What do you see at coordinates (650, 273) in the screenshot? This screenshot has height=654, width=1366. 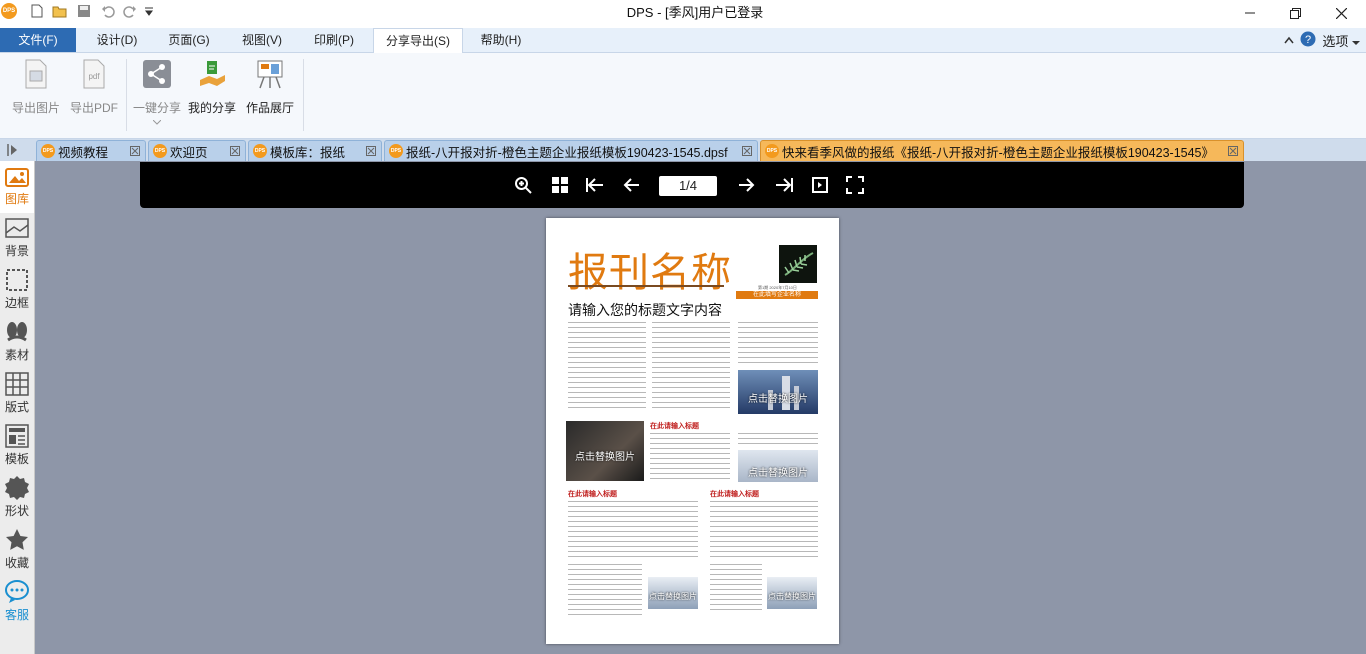 I see `masthead-title: 报刊名称` at bounding box center [650, 273].